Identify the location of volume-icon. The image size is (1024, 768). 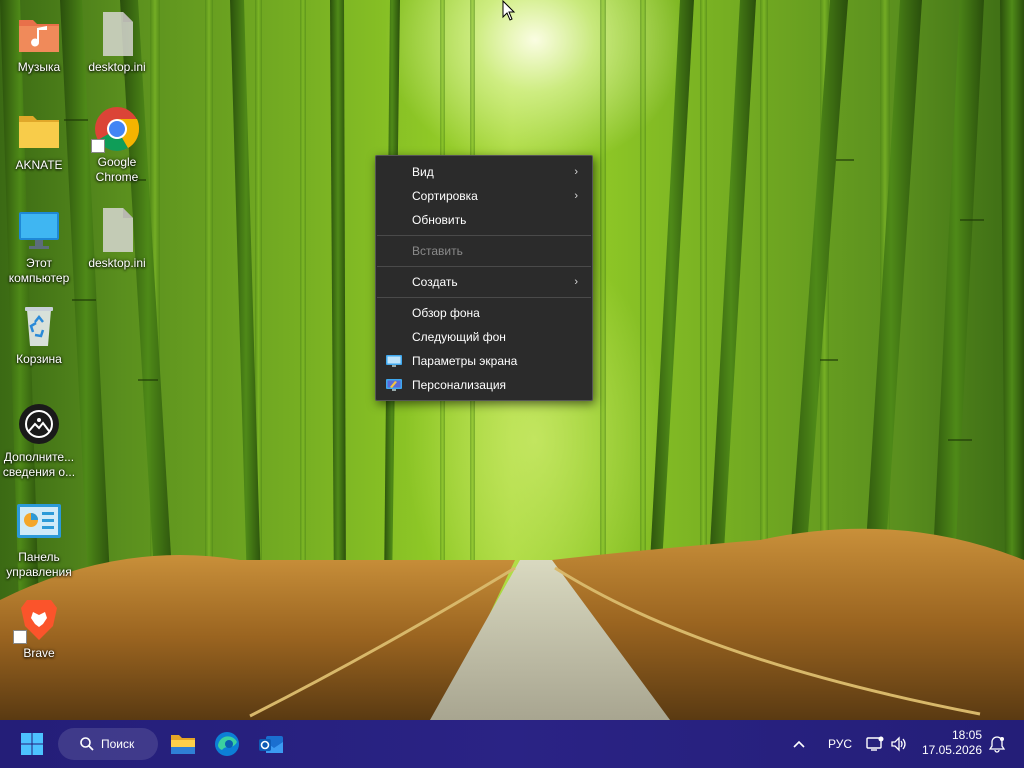
(898, 744).